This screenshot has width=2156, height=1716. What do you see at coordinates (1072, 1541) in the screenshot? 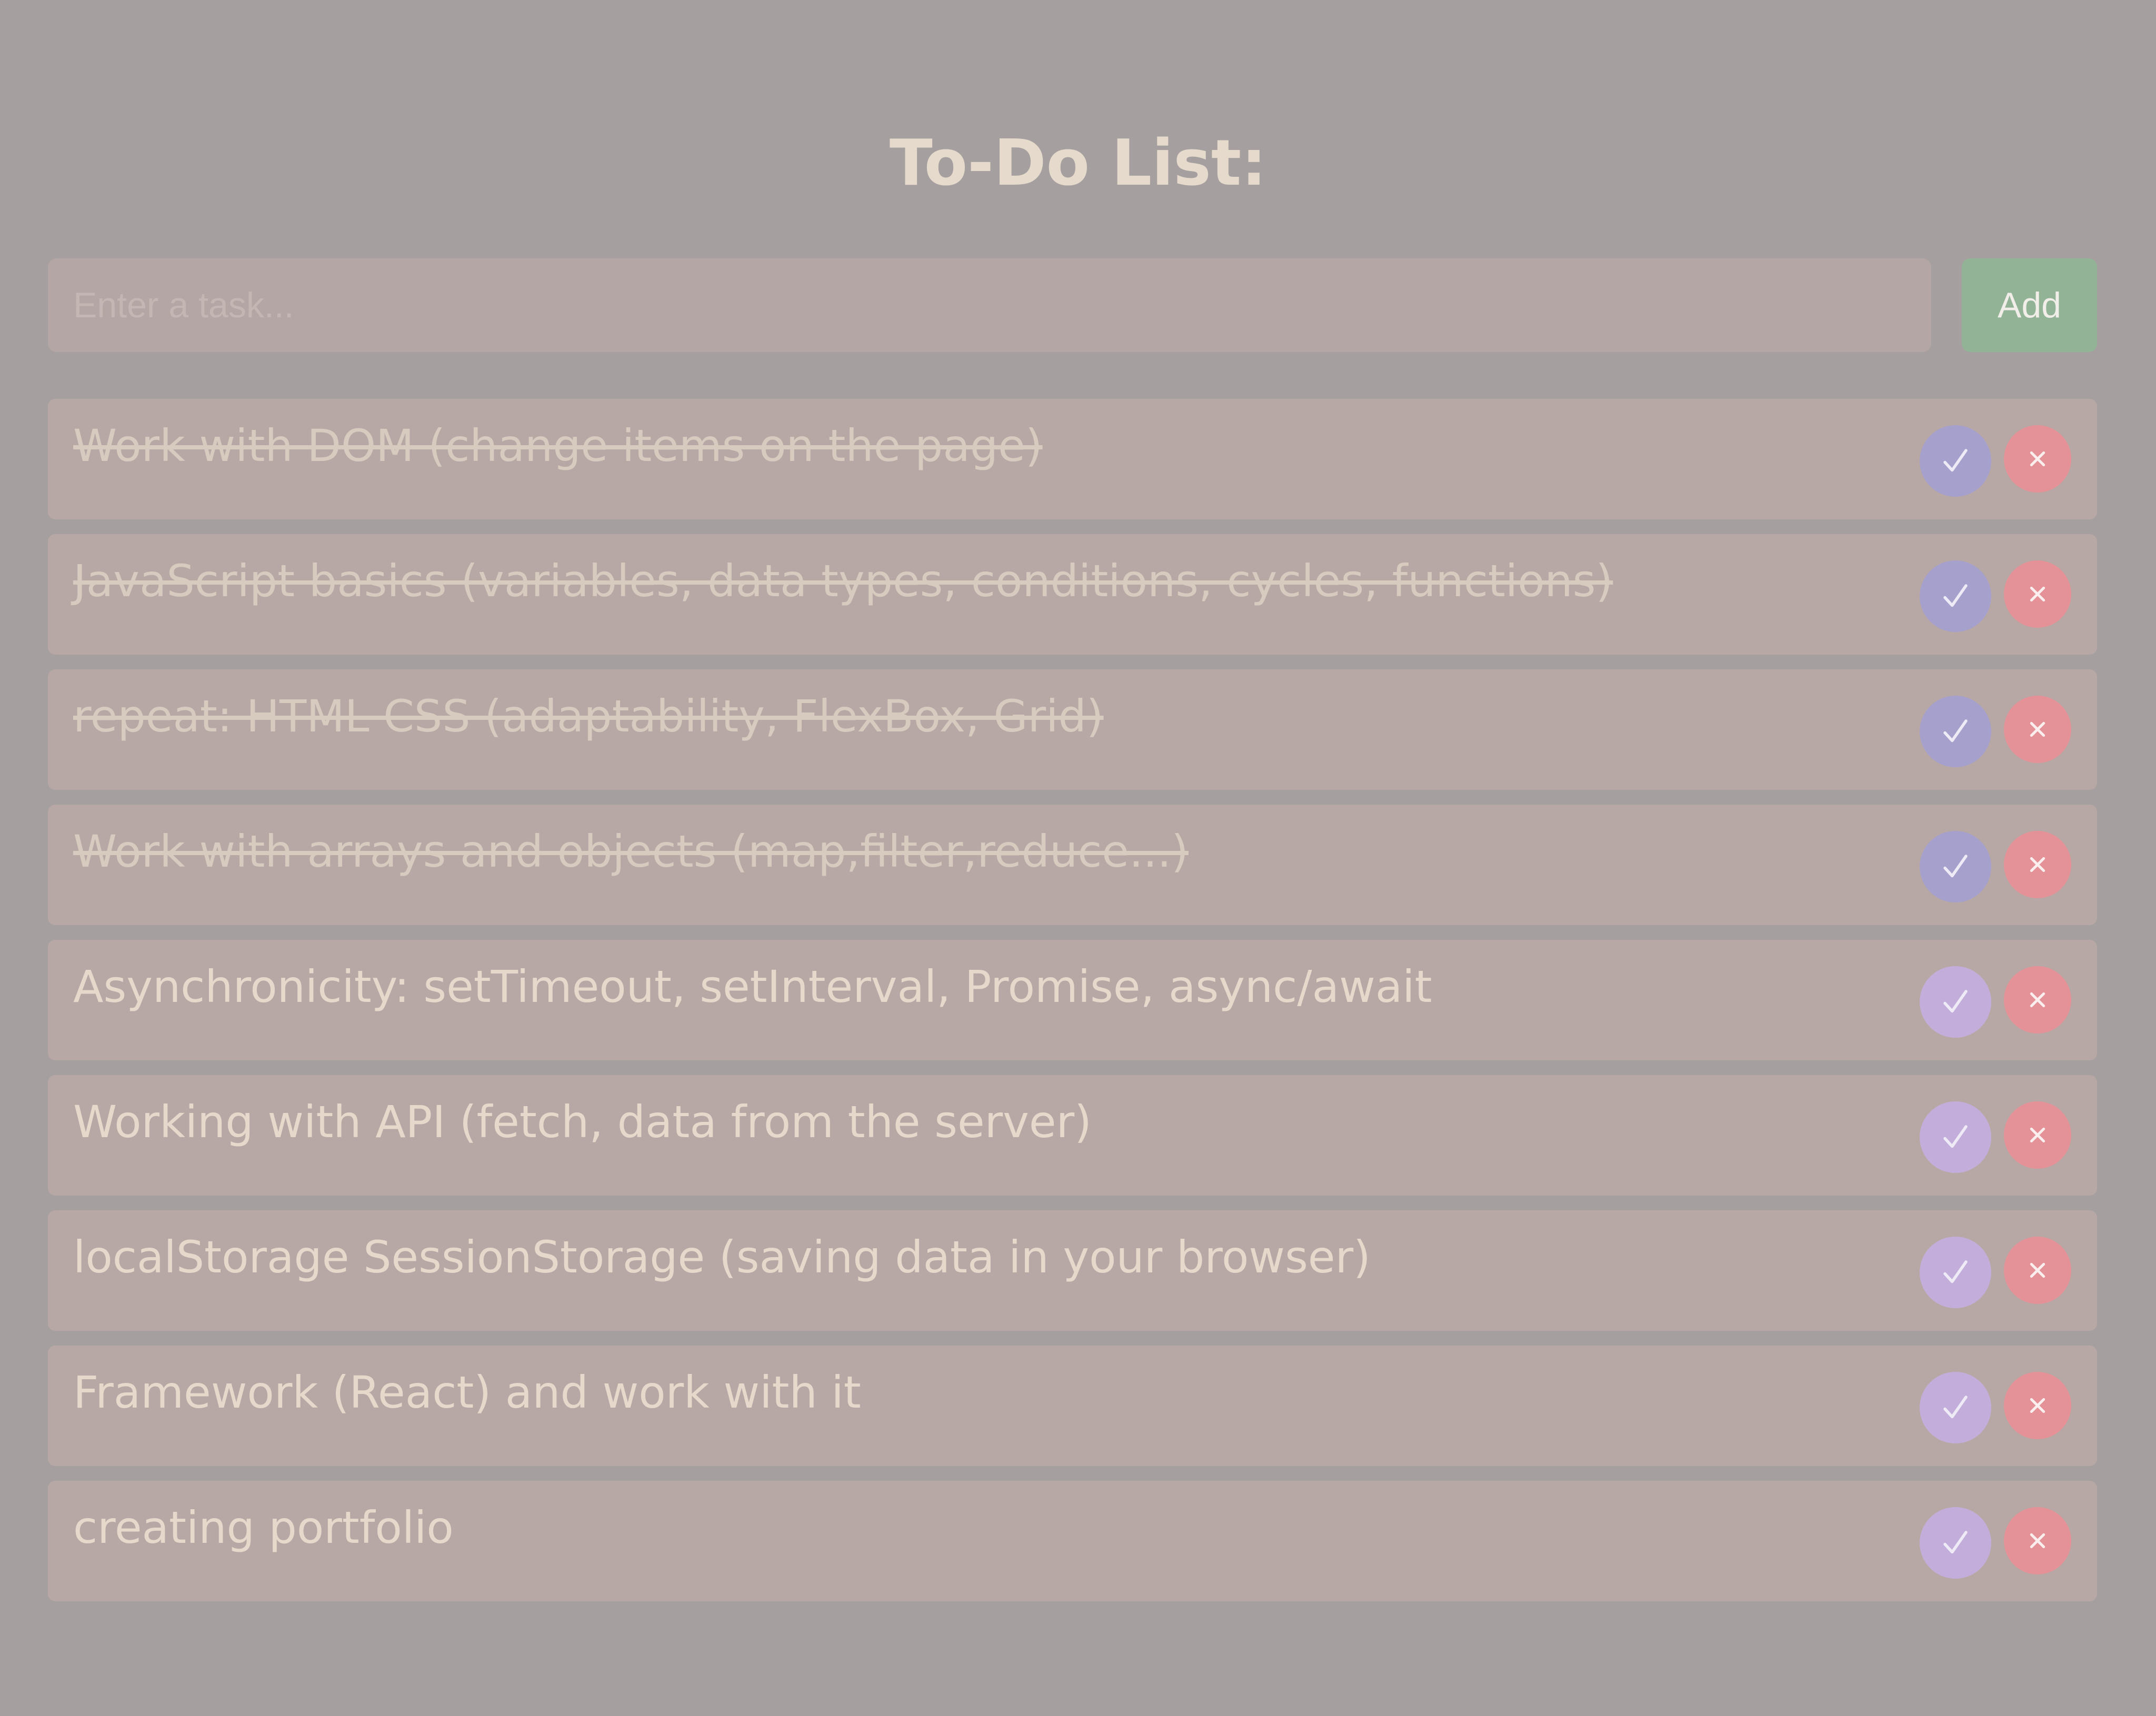
I see `list-item: creating portfolio` at bounding box center [1072, 1541].